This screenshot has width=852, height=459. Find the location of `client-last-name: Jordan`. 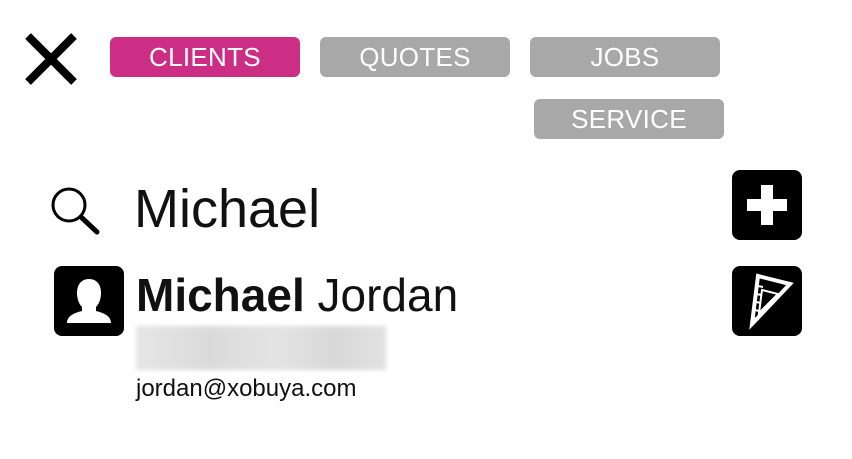

client-last-name: Jordan is located at coordinates (388, 295).